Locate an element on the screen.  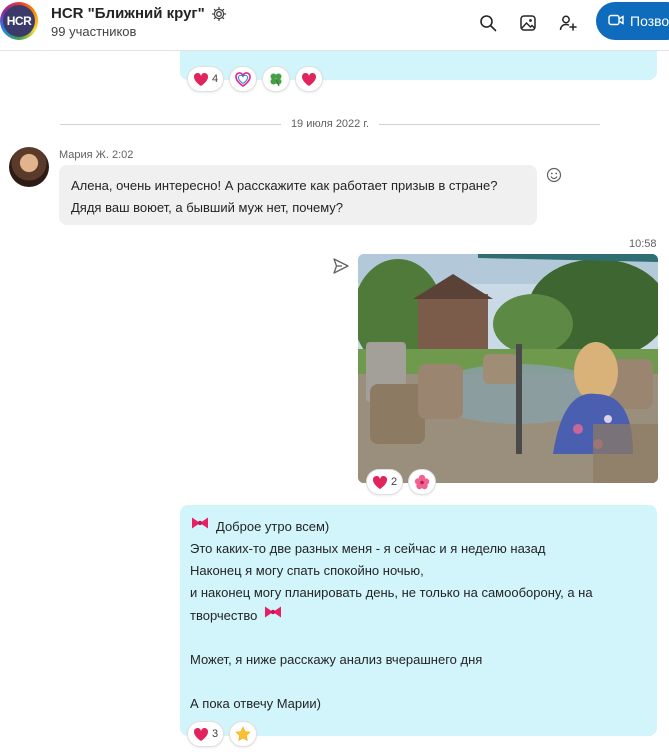
sender-name-time: Мария Ж. 2:02 is located at coordinates (96, 155).